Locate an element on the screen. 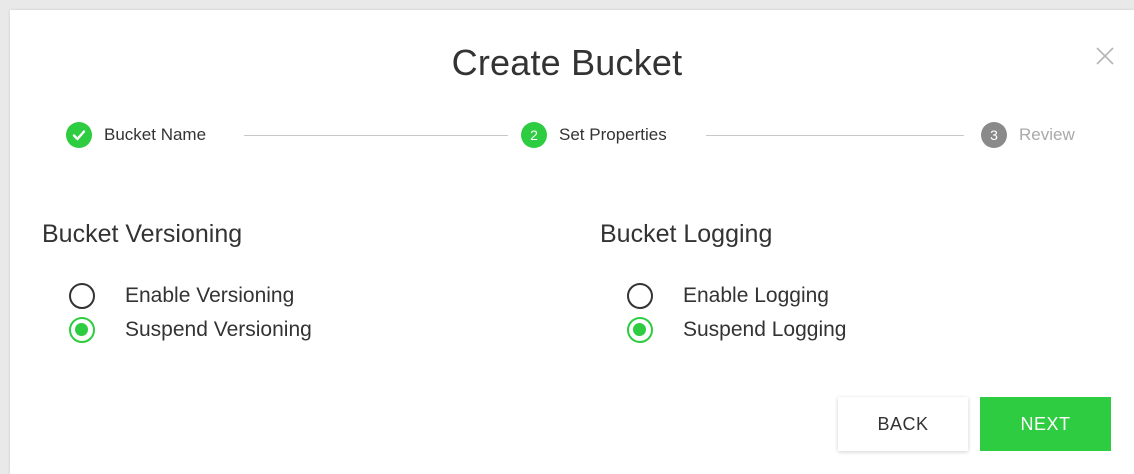  step-number-badge: 3 is located at coordinates (994, 135).